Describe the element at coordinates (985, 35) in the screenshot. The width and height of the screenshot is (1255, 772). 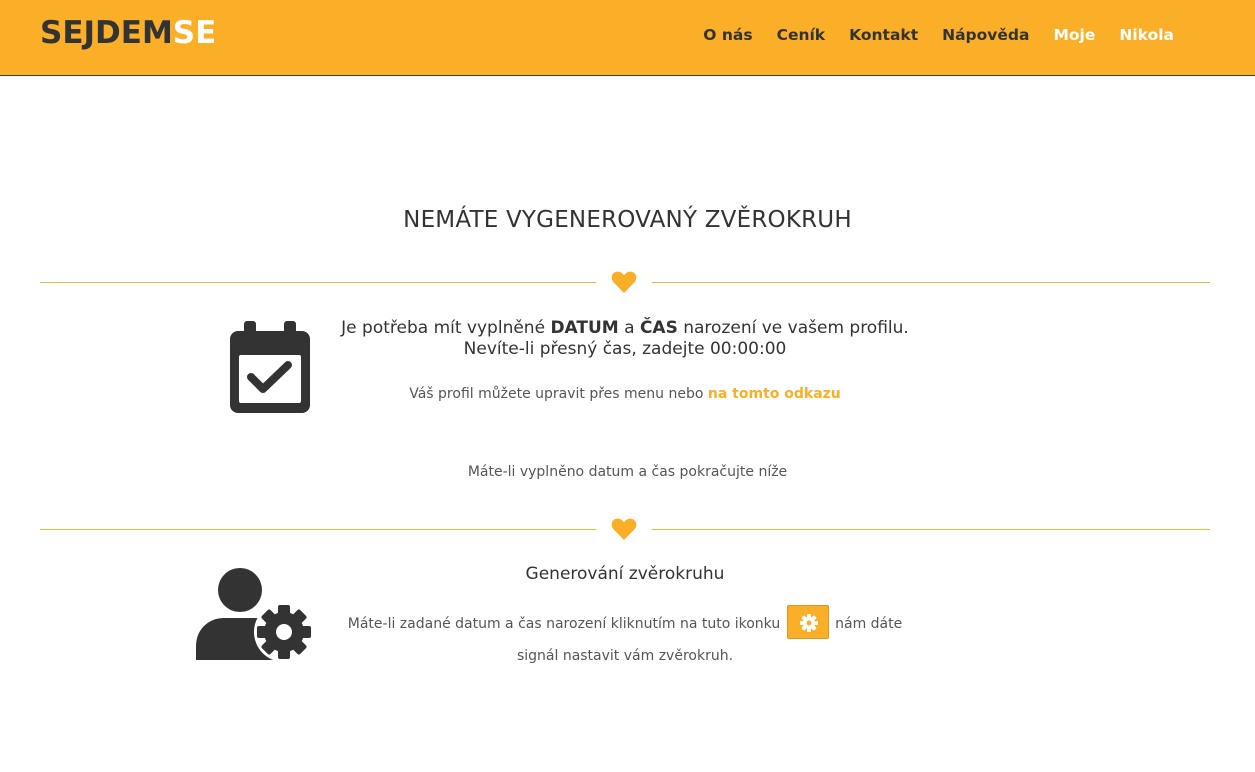
I see `menu-item-napoveda: Nápověda` at that location.